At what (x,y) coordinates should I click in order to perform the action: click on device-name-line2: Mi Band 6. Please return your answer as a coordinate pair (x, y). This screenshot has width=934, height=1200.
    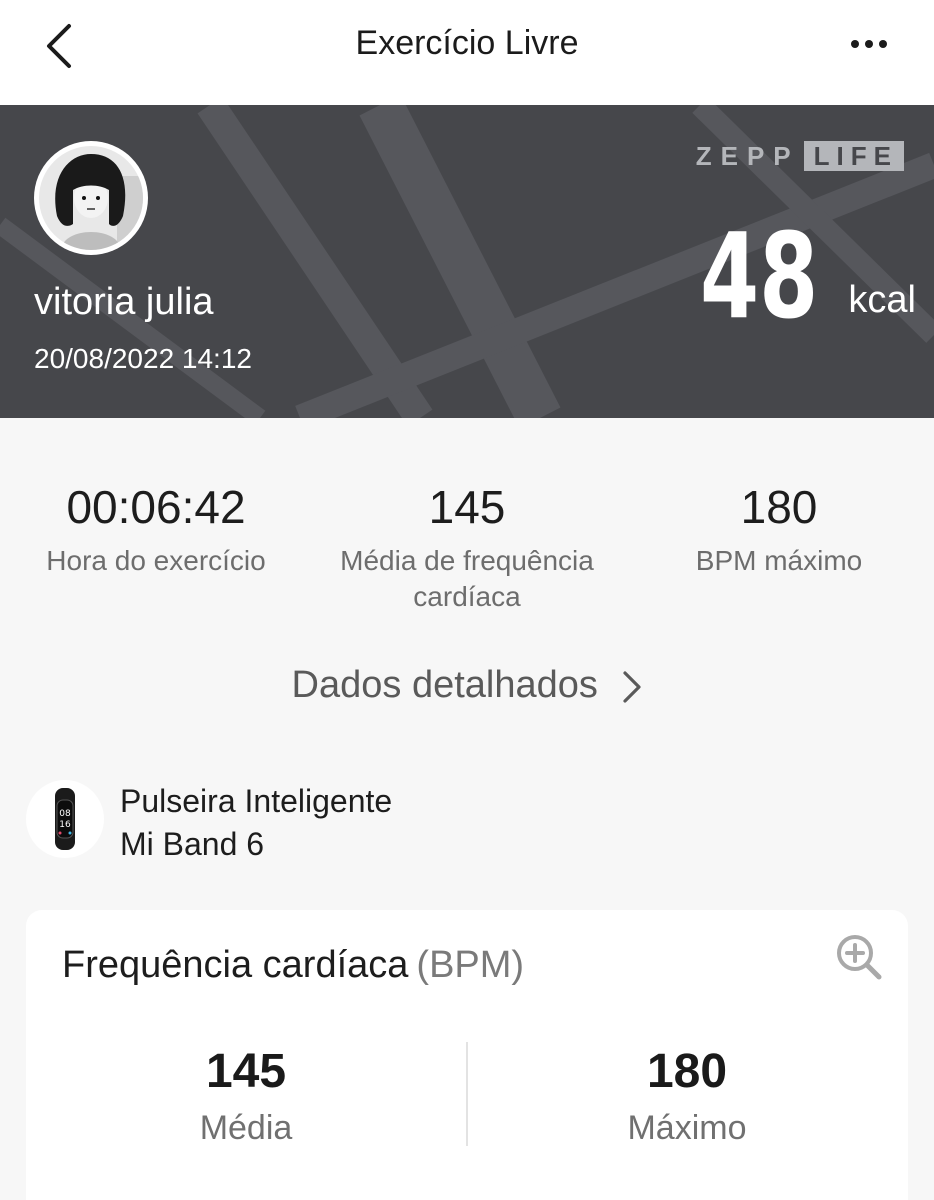
    Looking at the image, I should click on (192, 844).